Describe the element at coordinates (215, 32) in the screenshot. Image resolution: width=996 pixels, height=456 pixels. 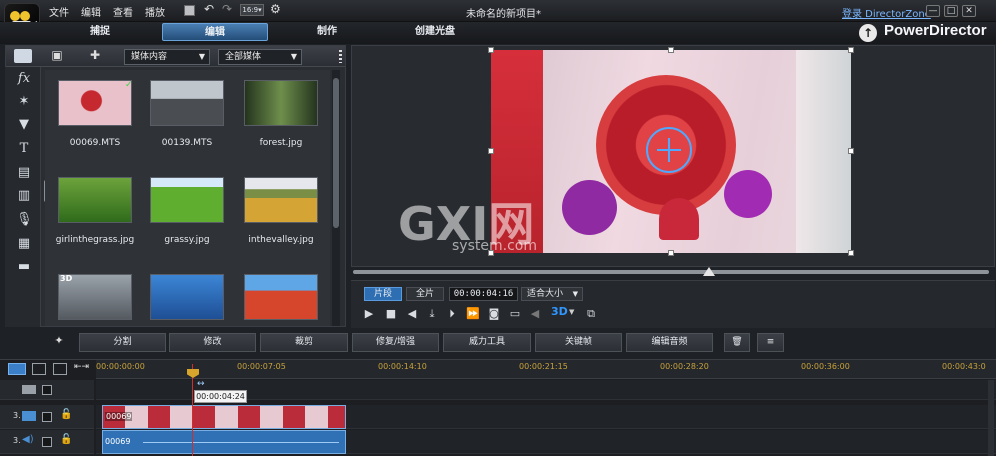
I see `tab-edit: 编辑` at that location.